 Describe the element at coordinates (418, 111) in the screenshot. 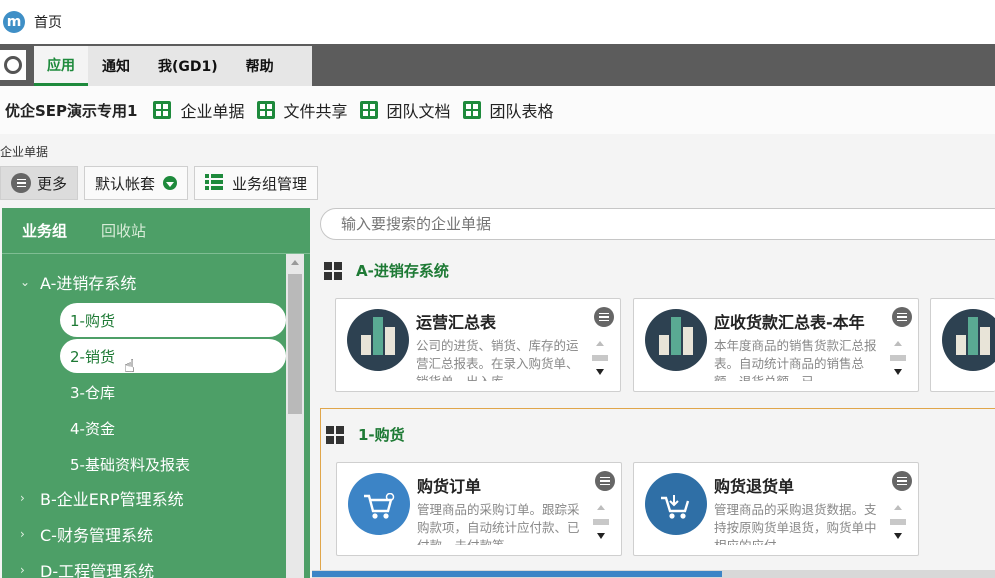

I see `quick-item-label: 团队文档` at that location.